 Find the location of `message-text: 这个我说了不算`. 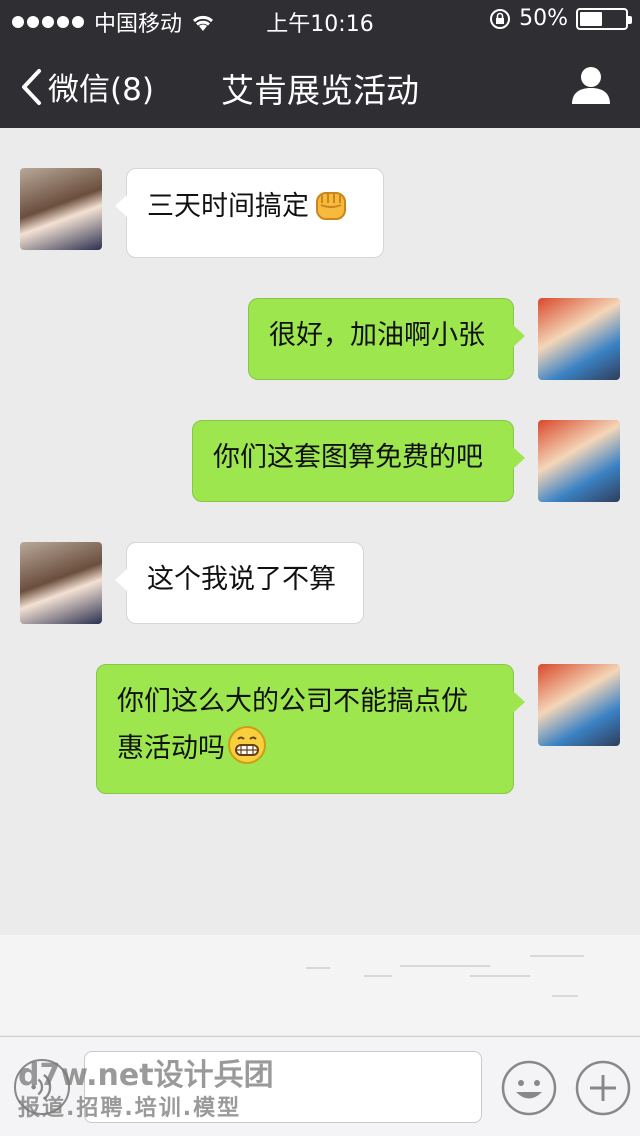

message-text: 这个我说了不算 is located at coordinates (241, 579).